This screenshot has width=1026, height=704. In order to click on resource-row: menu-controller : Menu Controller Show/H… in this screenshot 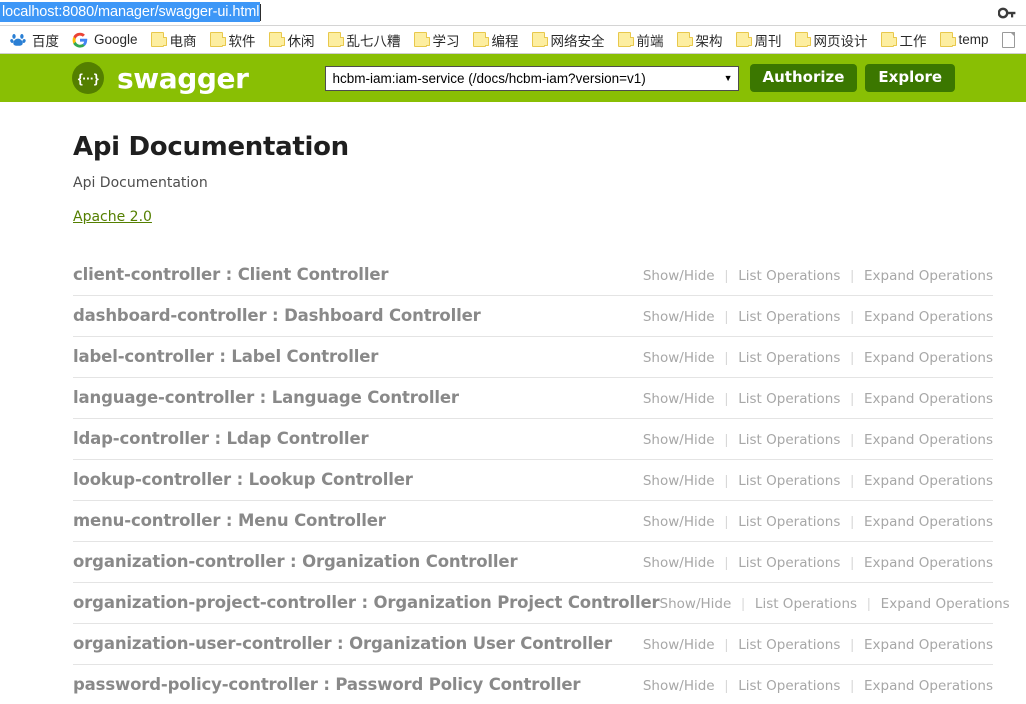, I will do `click(533, 521)`.